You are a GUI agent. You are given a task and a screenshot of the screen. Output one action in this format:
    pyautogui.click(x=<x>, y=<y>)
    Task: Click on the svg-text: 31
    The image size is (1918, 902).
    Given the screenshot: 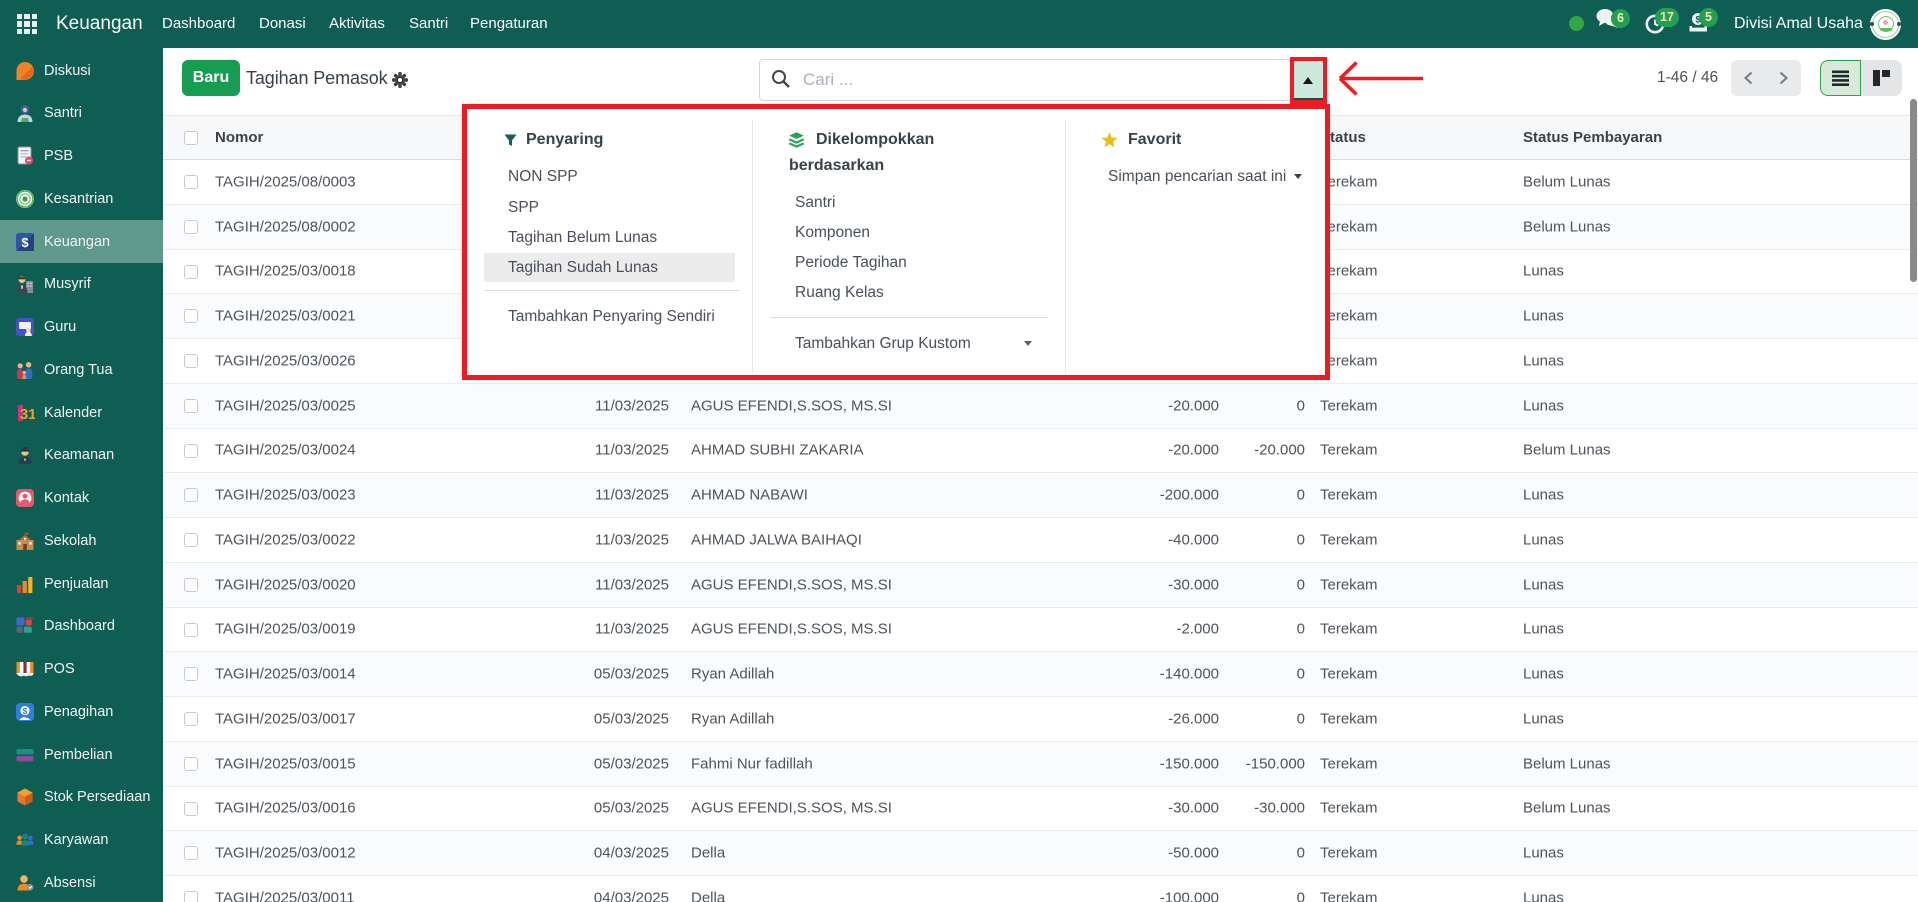 What is the action you would take?
    pyautogui.click(x=27, y=414)
    